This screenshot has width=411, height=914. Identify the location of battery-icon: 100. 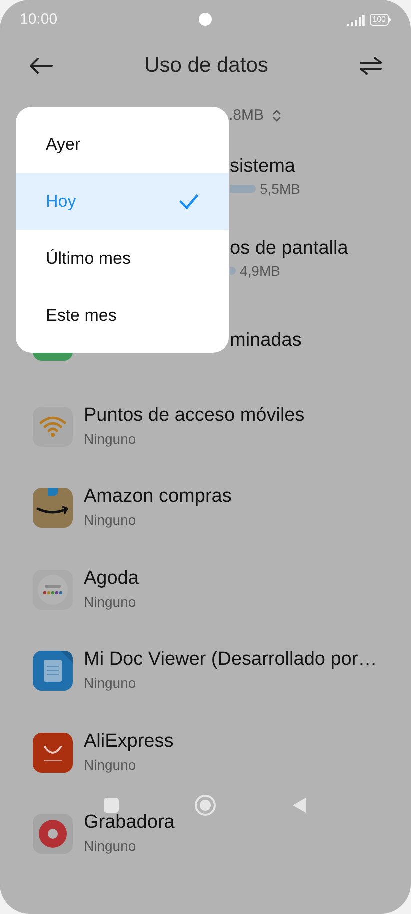
(380, 20).